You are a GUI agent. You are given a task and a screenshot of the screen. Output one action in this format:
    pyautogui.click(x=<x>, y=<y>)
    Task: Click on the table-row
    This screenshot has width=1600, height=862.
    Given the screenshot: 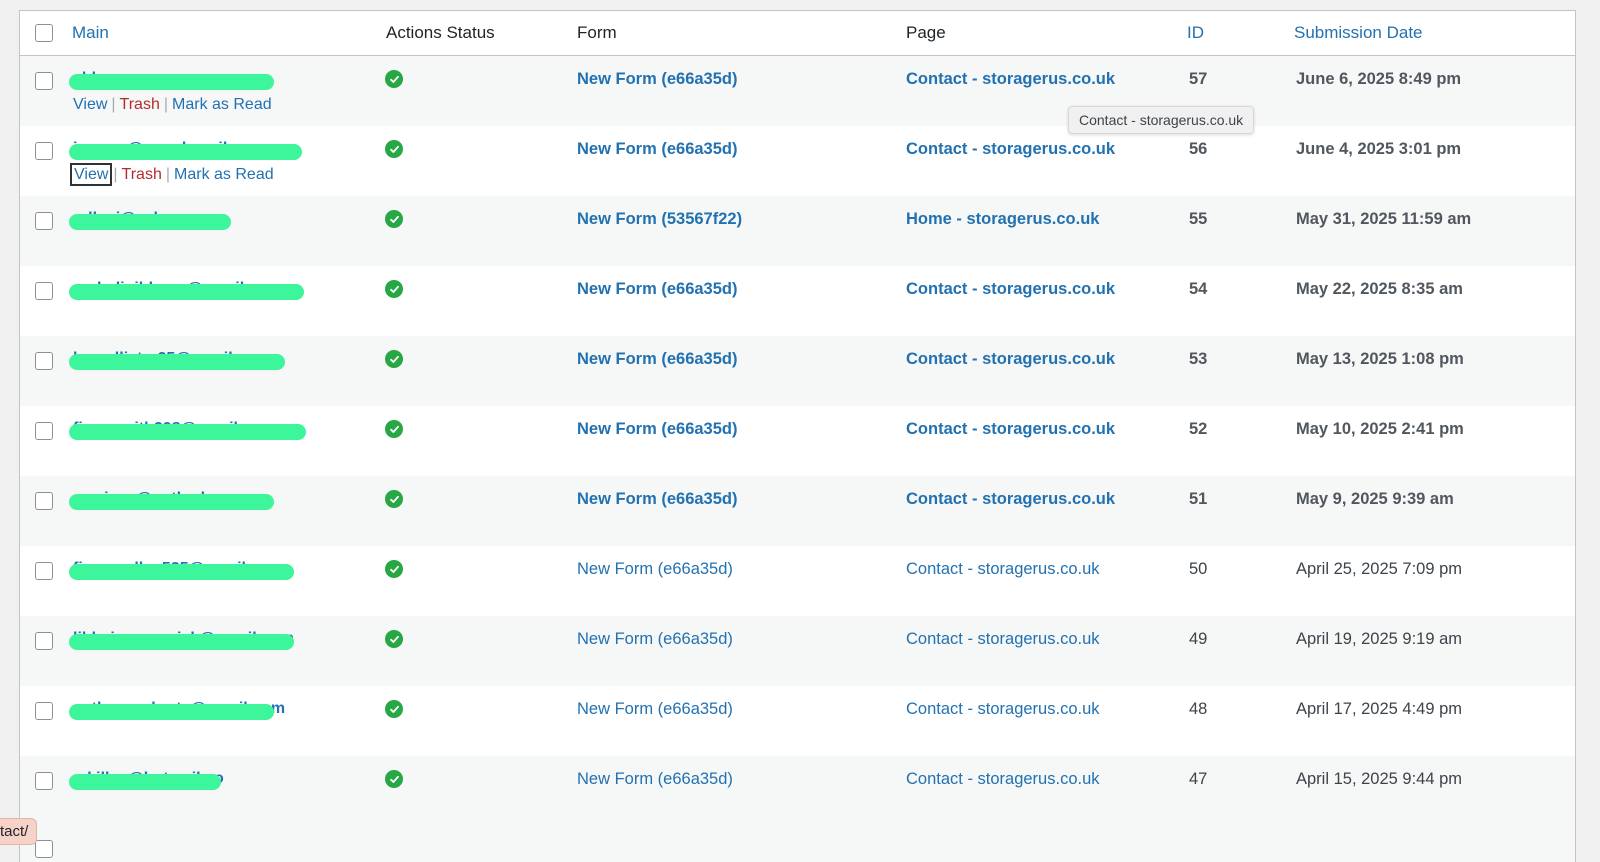 What is the action you would take?
    pyautogui.click(x=797, y=844)
    